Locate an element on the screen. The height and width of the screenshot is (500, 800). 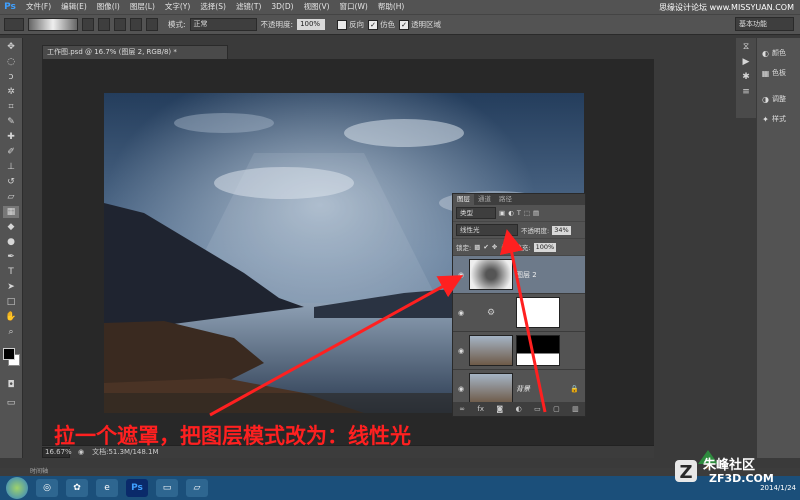
browser-icon: ◎ is located at coordinates (47, 488).